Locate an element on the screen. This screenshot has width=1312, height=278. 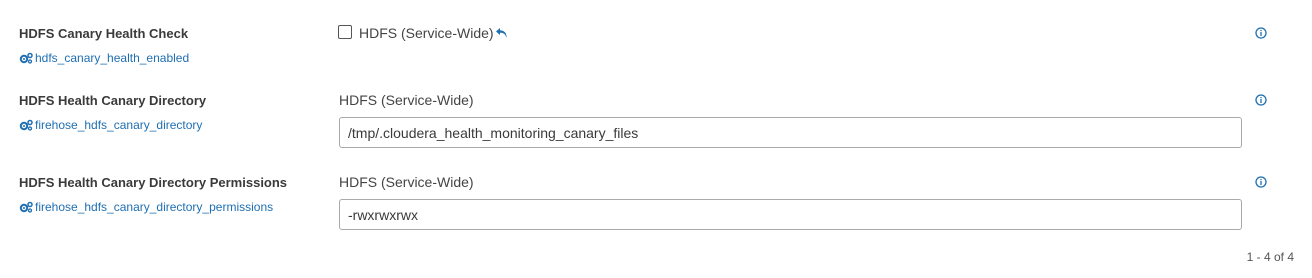
canary-directory-permissions-input is located at coordinates (790, 214).